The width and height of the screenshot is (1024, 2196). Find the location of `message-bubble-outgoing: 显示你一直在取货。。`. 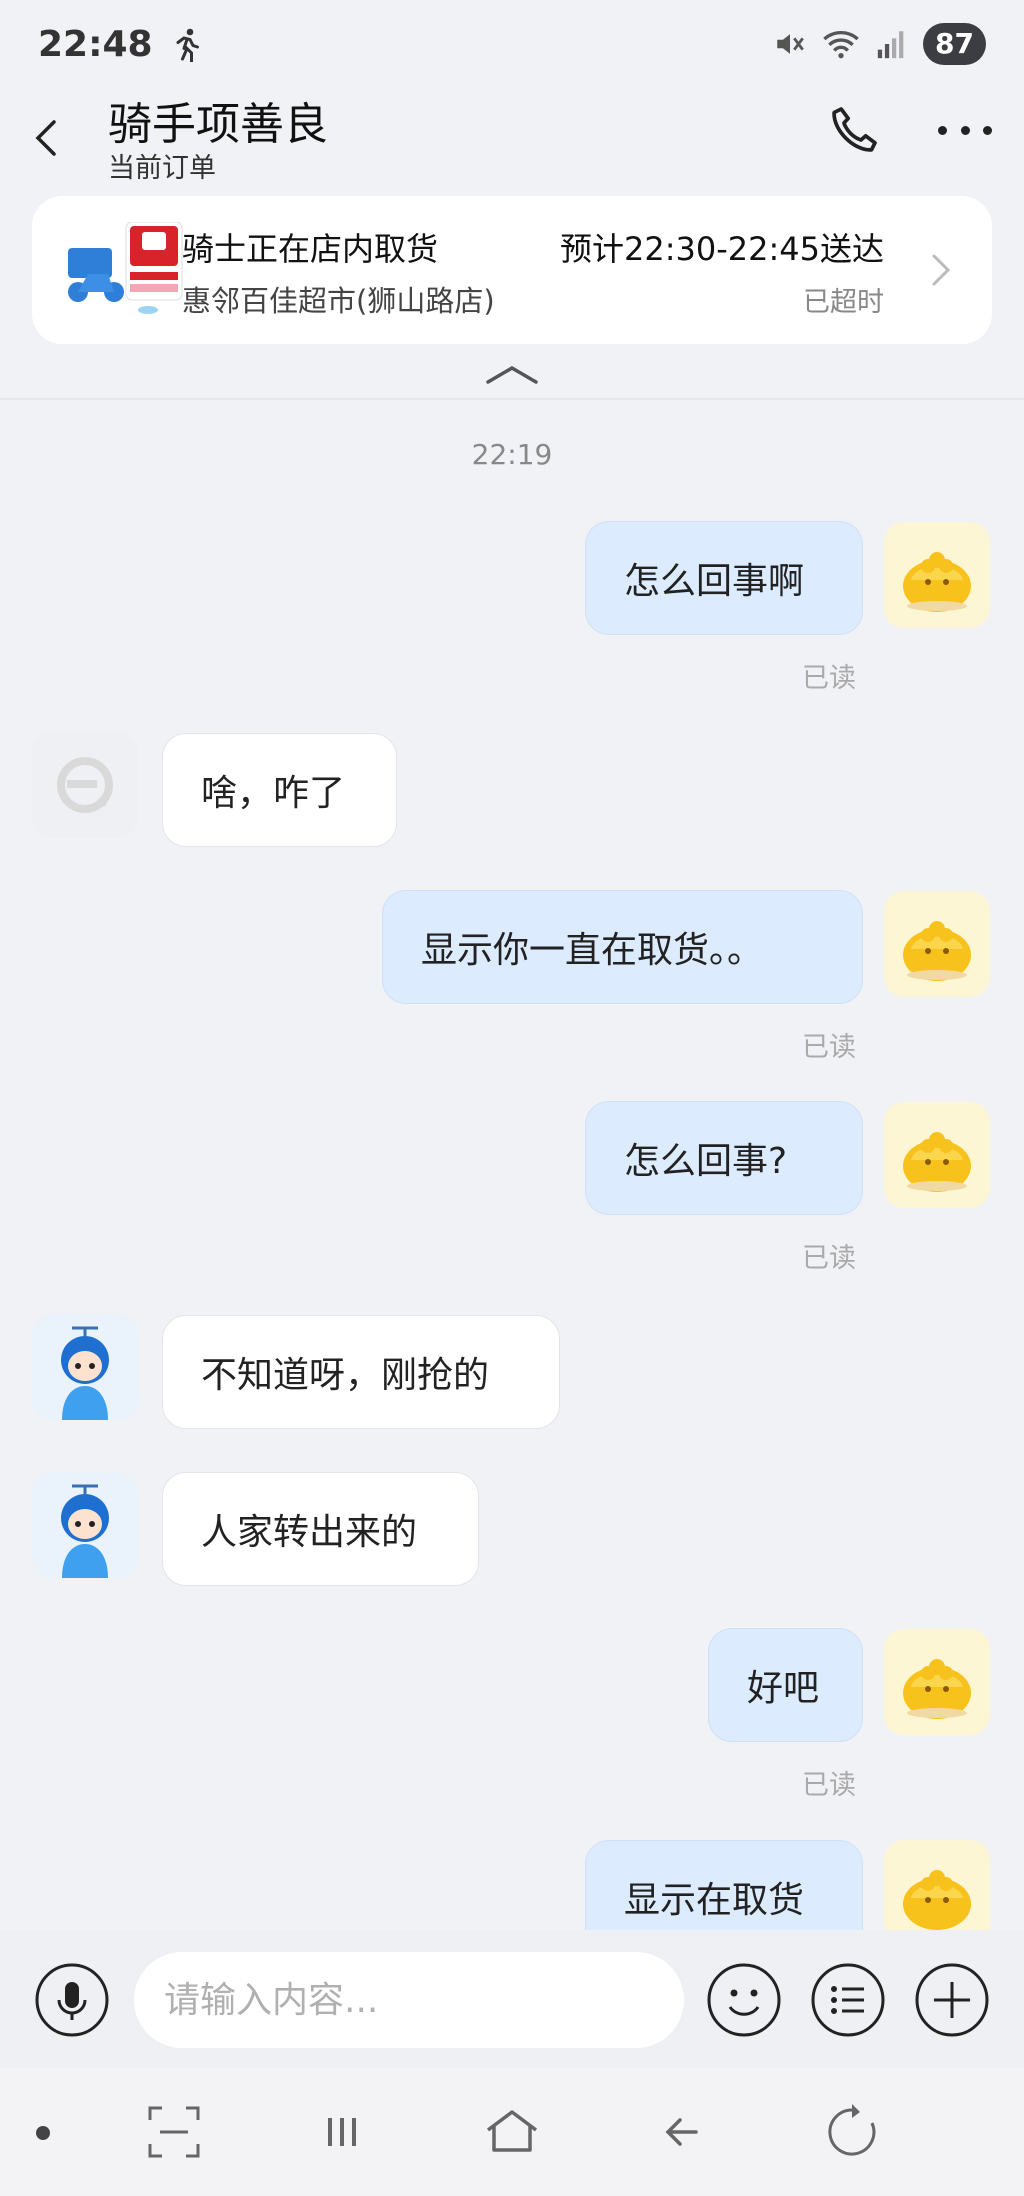

message-bubble-outgoing: 显示你一直在取货。。 is located at coordinates (622, 947).